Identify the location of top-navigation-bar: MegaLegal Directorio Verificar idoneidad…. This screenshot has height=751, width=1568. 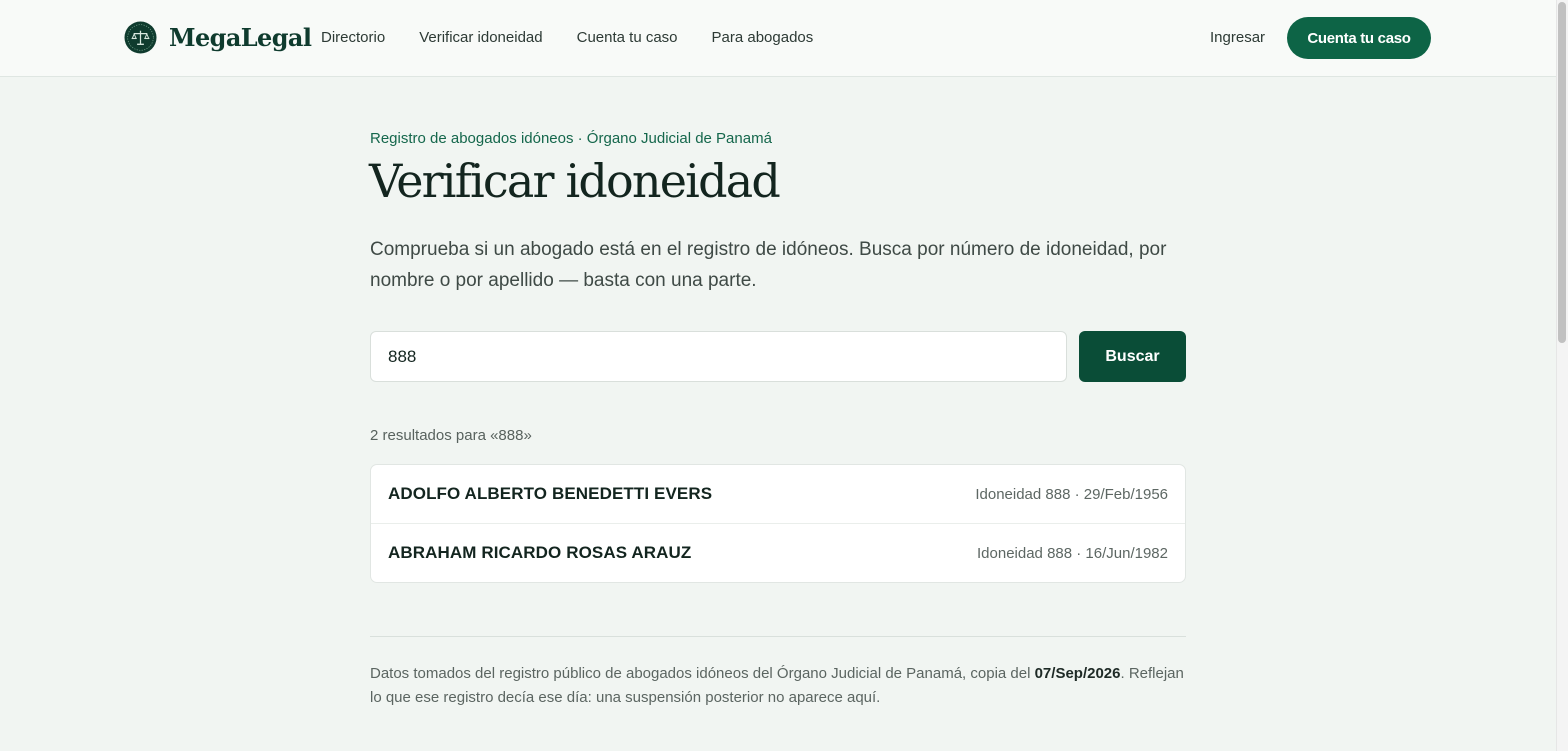
(778, 38).